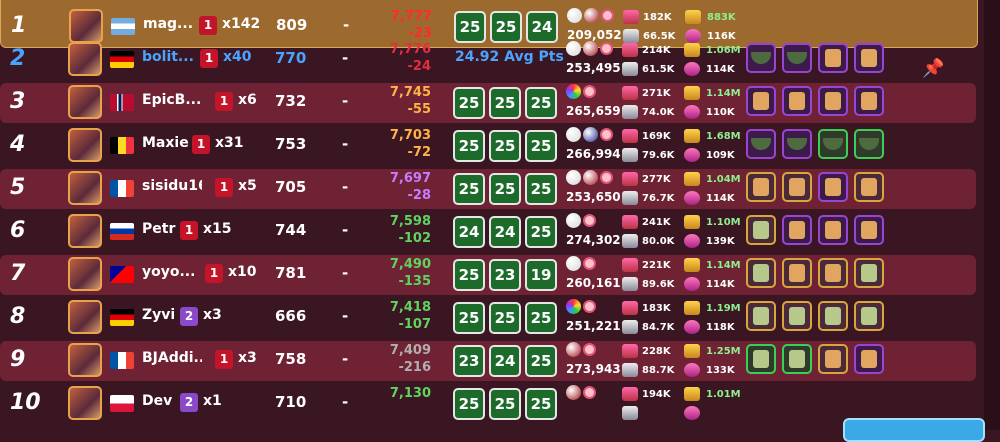 Image resolution: width=1000 pixels, height=442 pixels. What do you see at coordinates (692, 284) in the screenshot?
I see `question-heart-icon` at bounding box center [692, 284].